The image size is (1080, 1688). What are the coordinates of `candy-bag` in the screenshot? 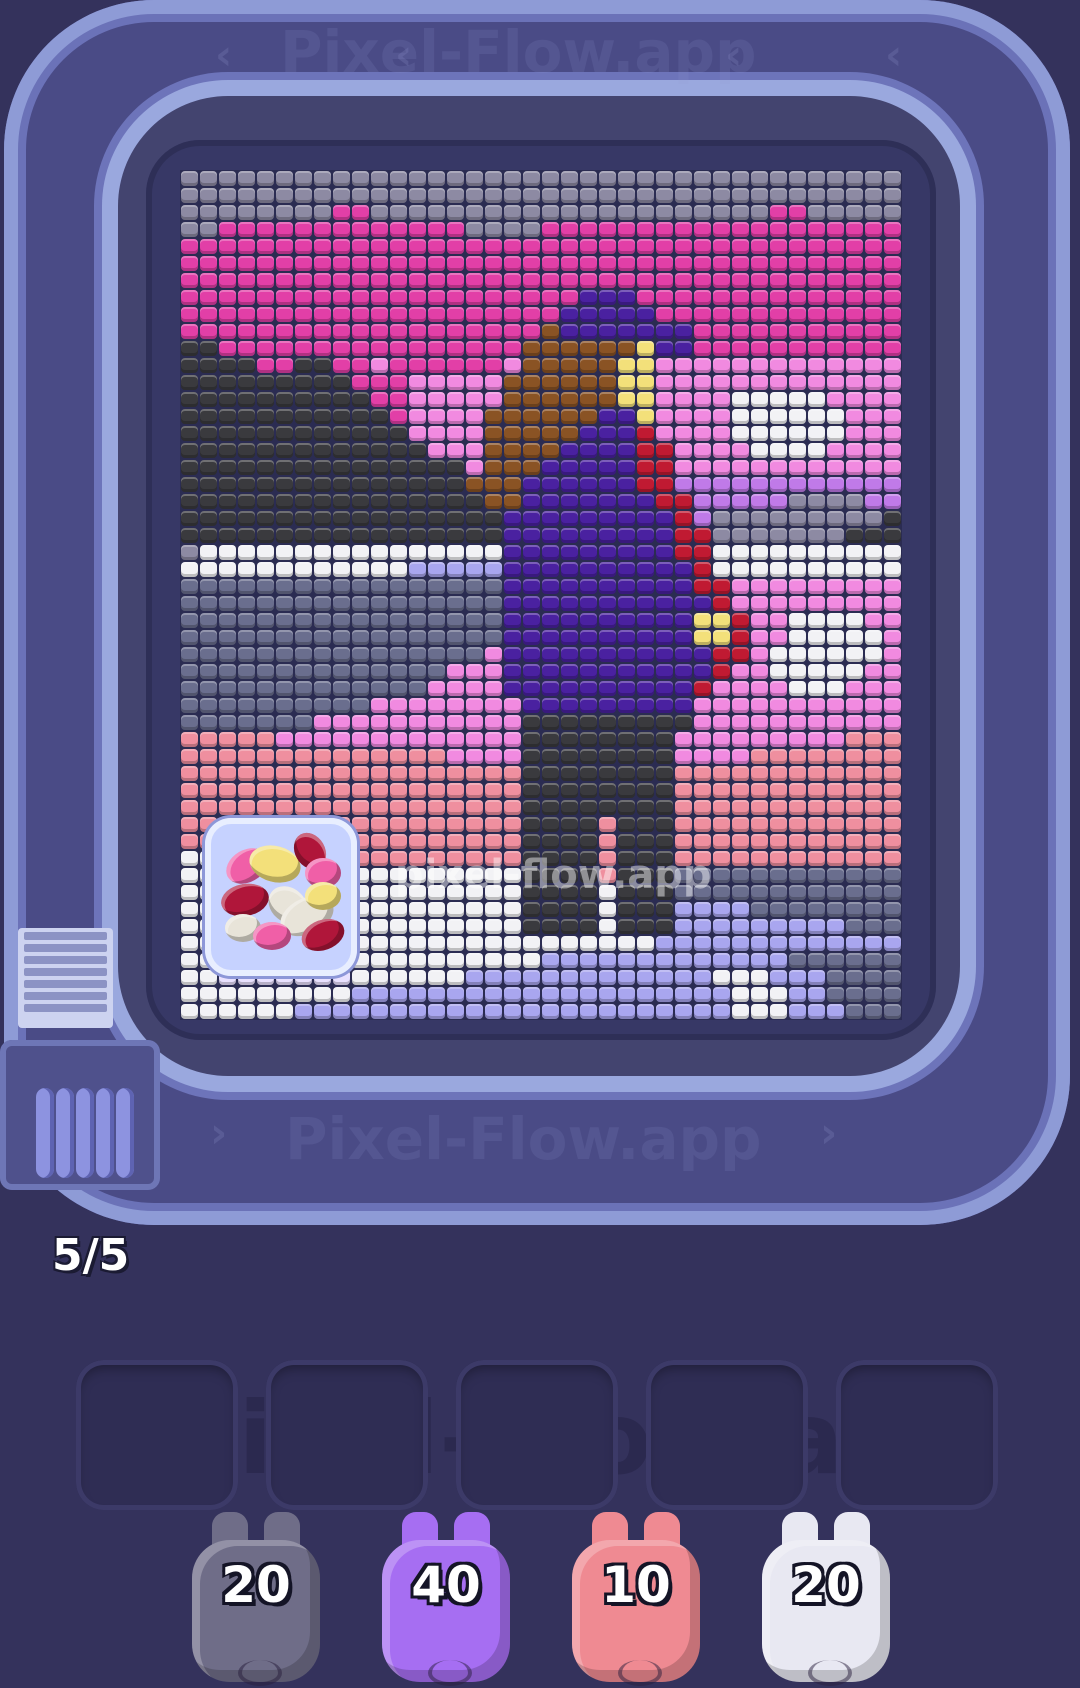 It's located at (281, 897).